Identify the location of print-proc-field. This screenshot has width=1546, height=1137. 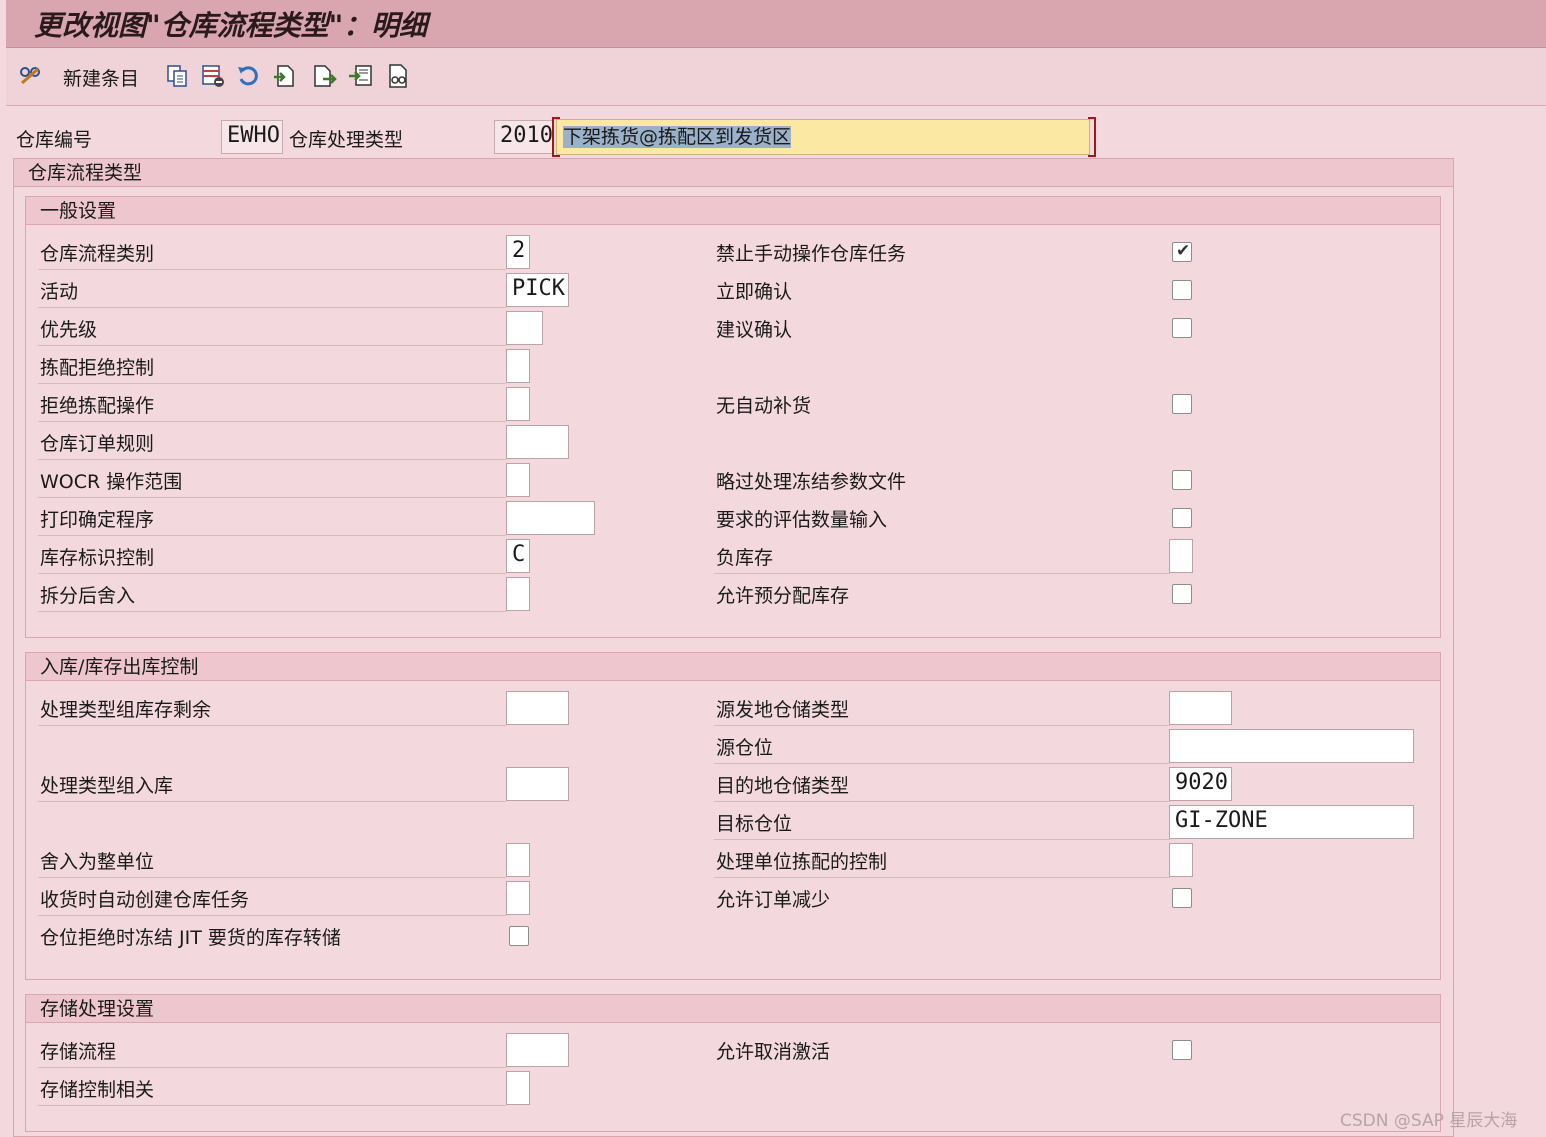
(550, 518).